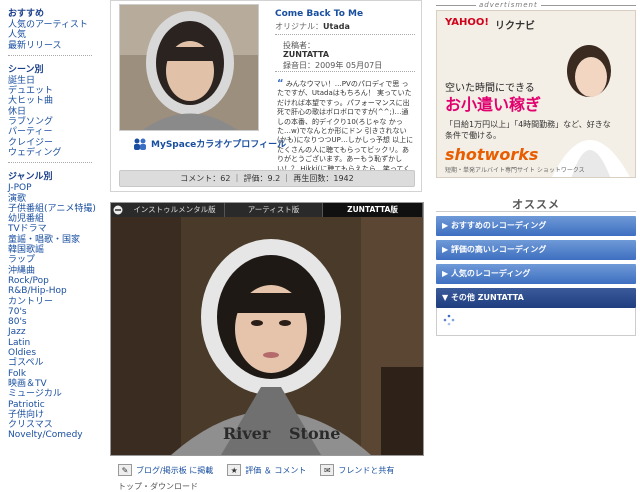 The image size is (640, 492). Describe the element at coordinates (515, 170) in the screenshot. I see `ad-brand-subtitle: 短期・単発アルバイト専門サイト ショットワークス` at that location.